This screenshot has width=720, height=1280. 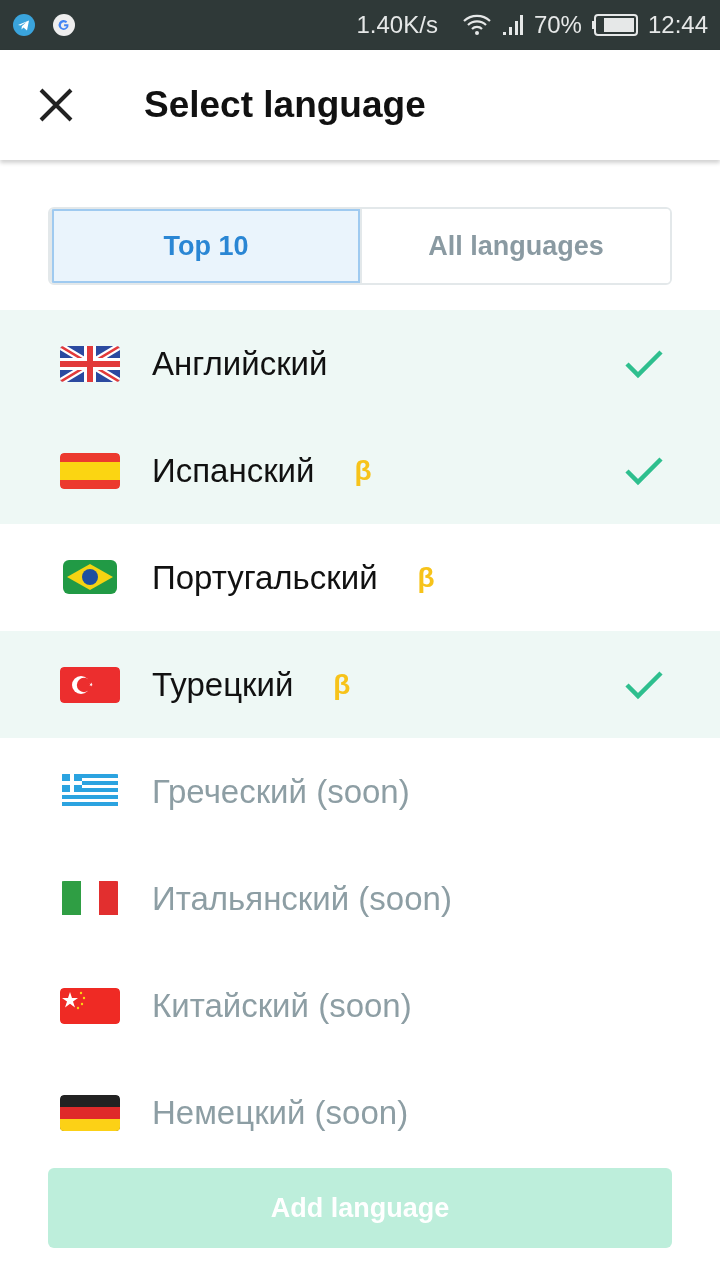 What do you see at coordinates (90, 363) in the screenshot?
I see `uk-flag-icon` at bounding box center [90, 363].